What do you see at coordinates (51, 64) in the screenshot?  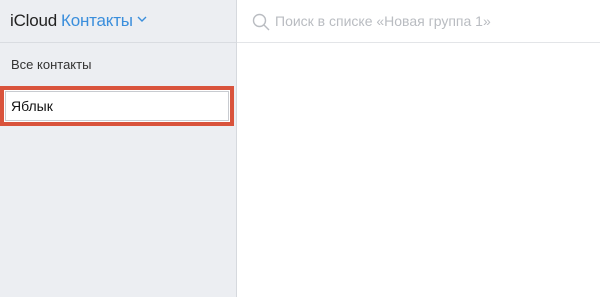 I see `group-all-contacts: Все контакты` at bounding box center [51, 64].